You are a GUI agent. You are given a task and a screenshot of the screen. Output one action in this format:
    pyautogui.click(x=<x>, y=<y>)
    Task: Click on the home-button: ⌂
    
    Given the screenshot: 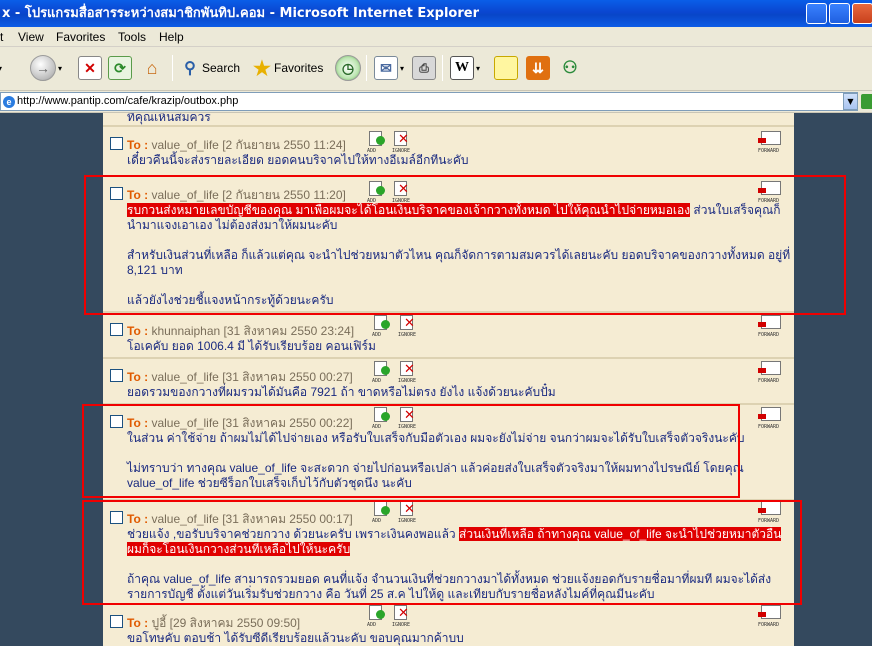 What is the action you would take?
    pyautogui.click(x=152, y=68)
    